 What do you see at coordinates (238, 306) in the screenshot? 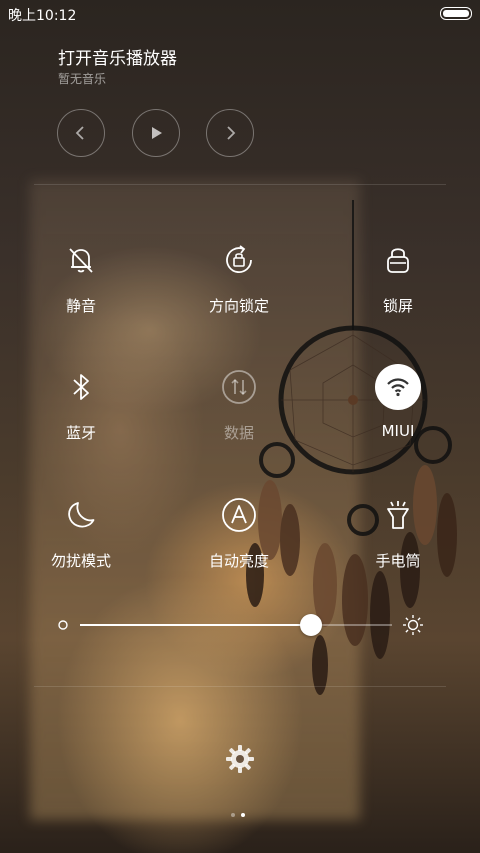
I see `toggle-label: 方向锁定` at bounding box center [238, 306].